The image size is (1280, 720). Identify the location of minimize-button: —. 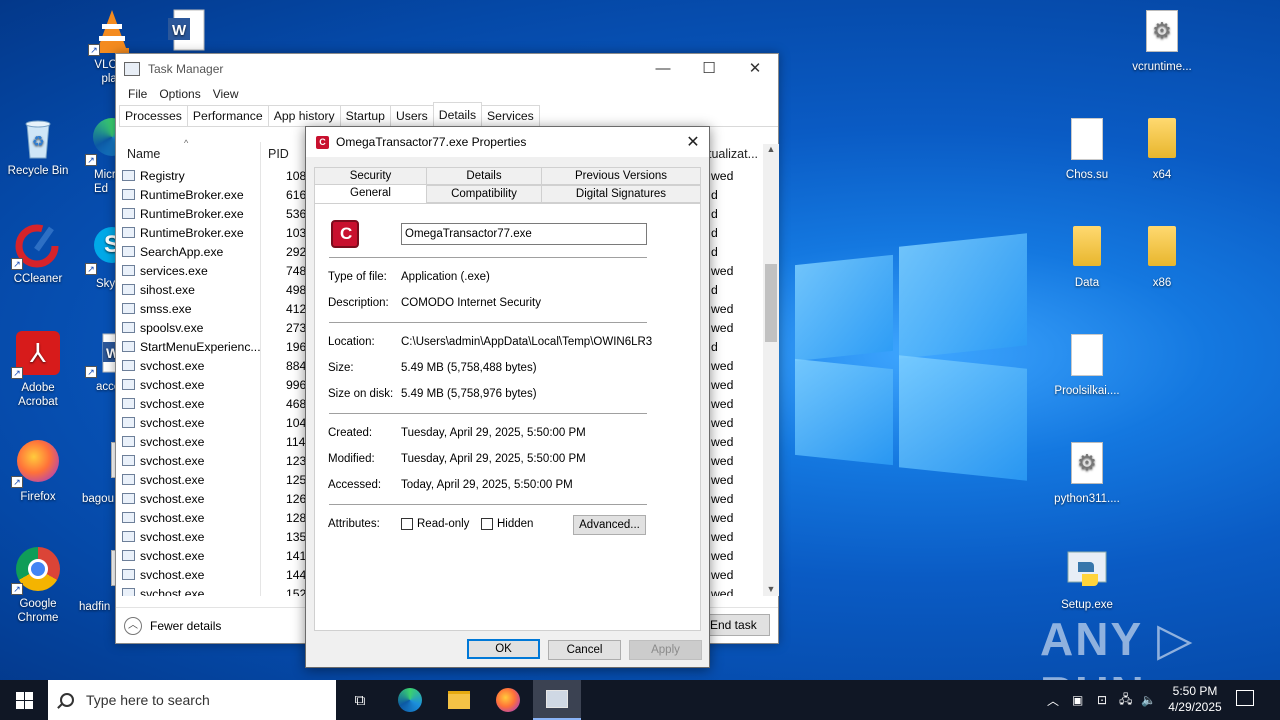
(663, 68).